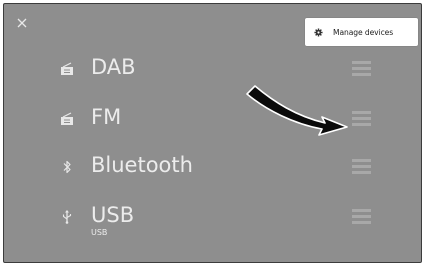 Image resolution: width=425 pixels, height=266 pixels. What do you see at coordinates (67, 167) in the screenshot?
I see `bluetooth-icon` at bounding box center [67, 167].